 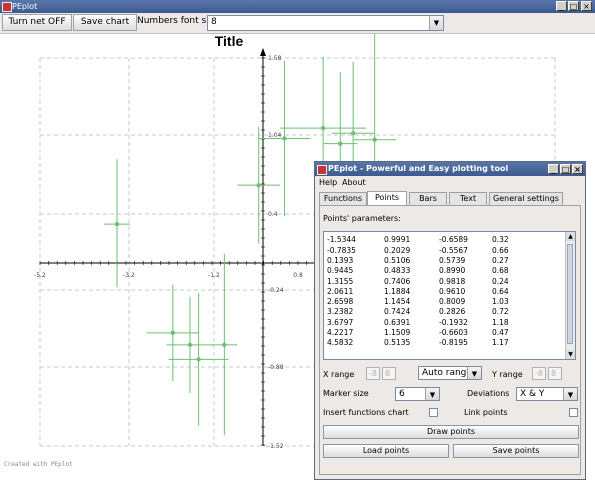 What do you see at coordinates (129, 275) in the screenshot?
I see `x-tick-label: -3.2` at bounding box center [129, 275].